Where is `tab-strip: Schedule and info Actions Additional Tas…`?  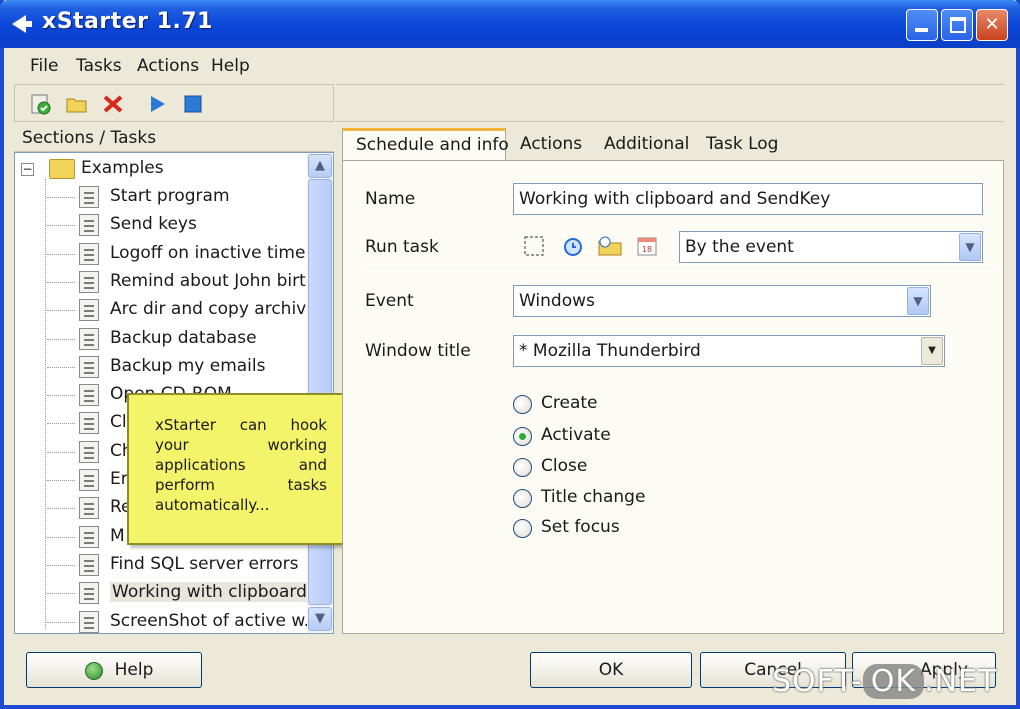
tab-strip: Schedule and info Actions Additional Tas… is located at coordinates (673, 144).